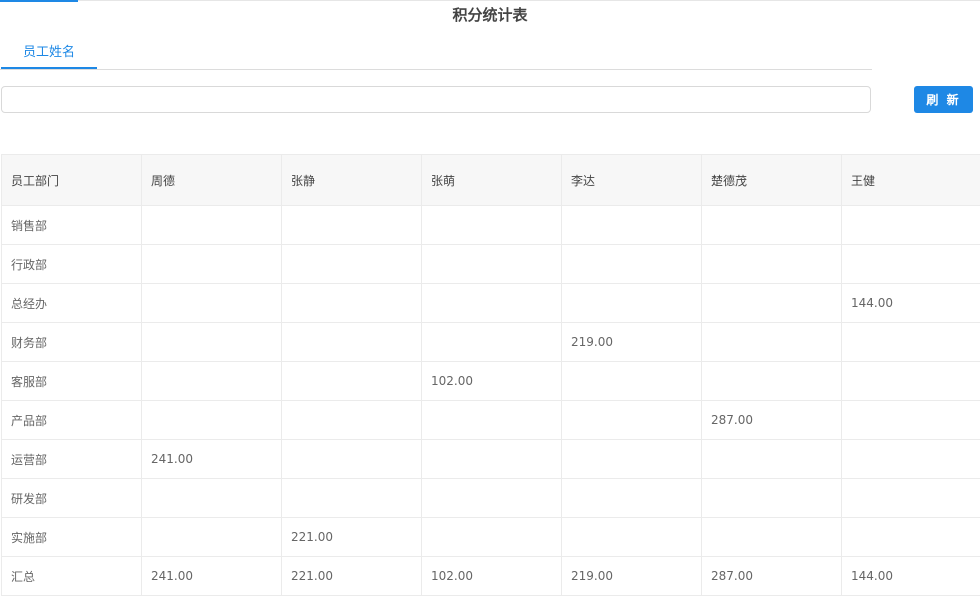  I want to click on department-cell: 财务部, so click(72, 342).